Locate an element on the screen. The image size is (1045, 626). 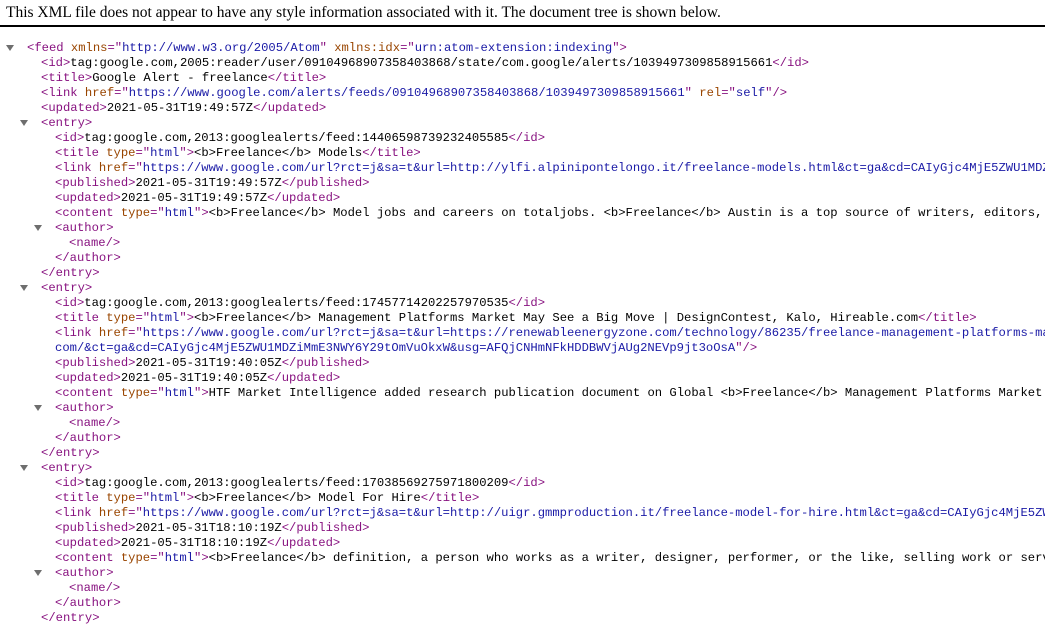
xml-token: <feed is located at coordinates (49, 48).